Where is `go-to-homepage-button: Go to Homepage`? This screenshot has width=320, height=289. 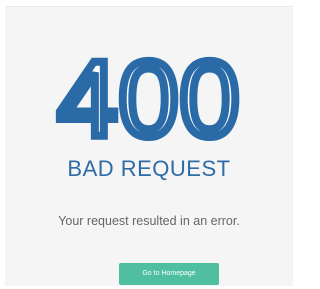
go-to-homepage-button: Go to Homepage is located at coordinates (169, 274).